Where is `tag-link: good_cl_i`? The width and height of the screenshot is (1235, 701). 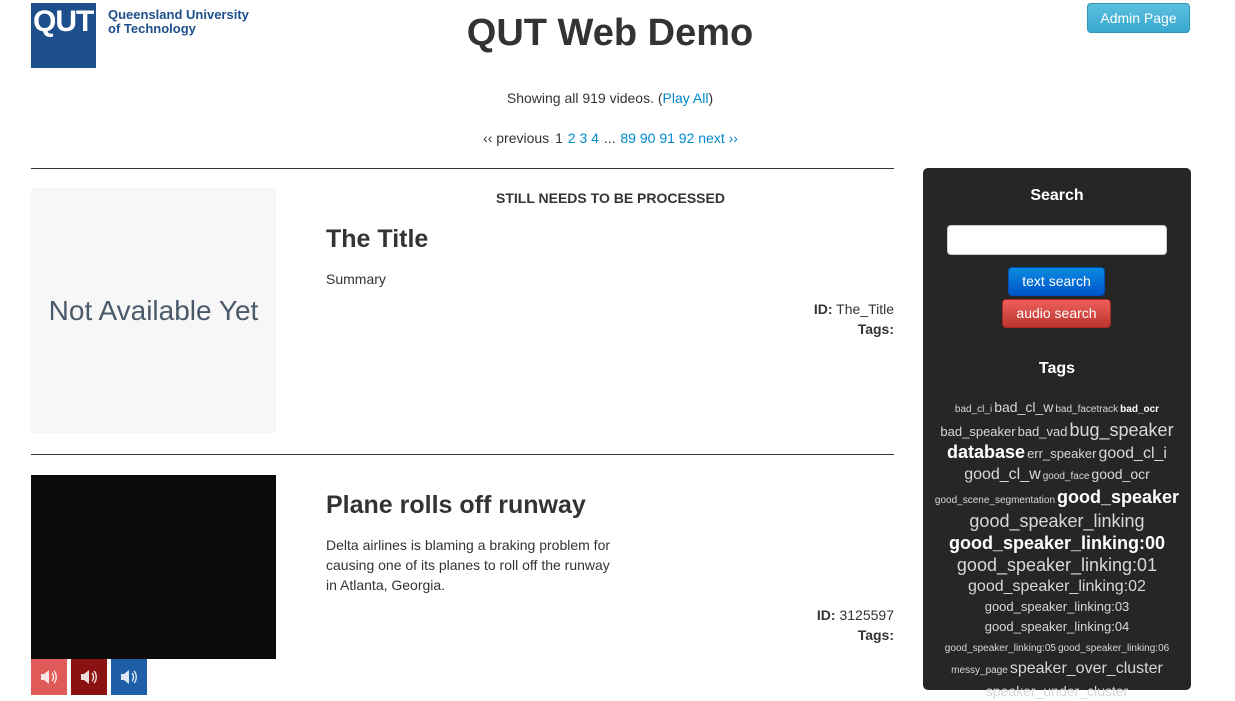 tag-link: good_cl_i is located at coordinates (1132, 454).